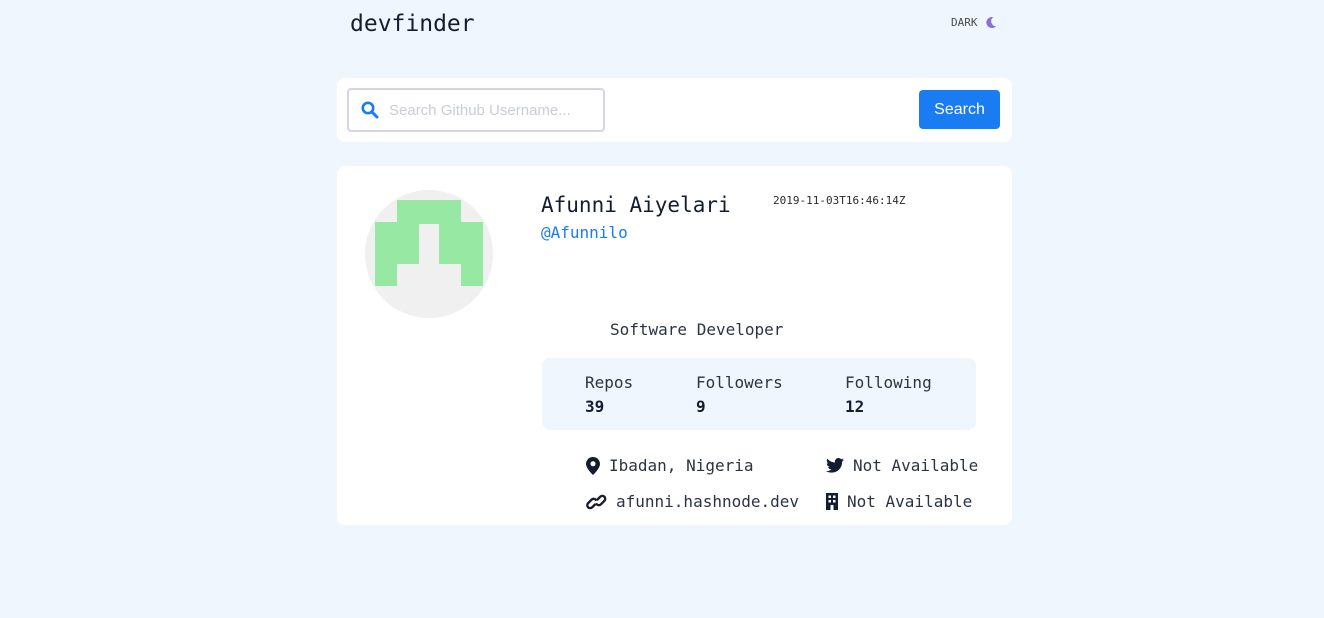  I want to click on company-info: Not Available, so click(899, 501).